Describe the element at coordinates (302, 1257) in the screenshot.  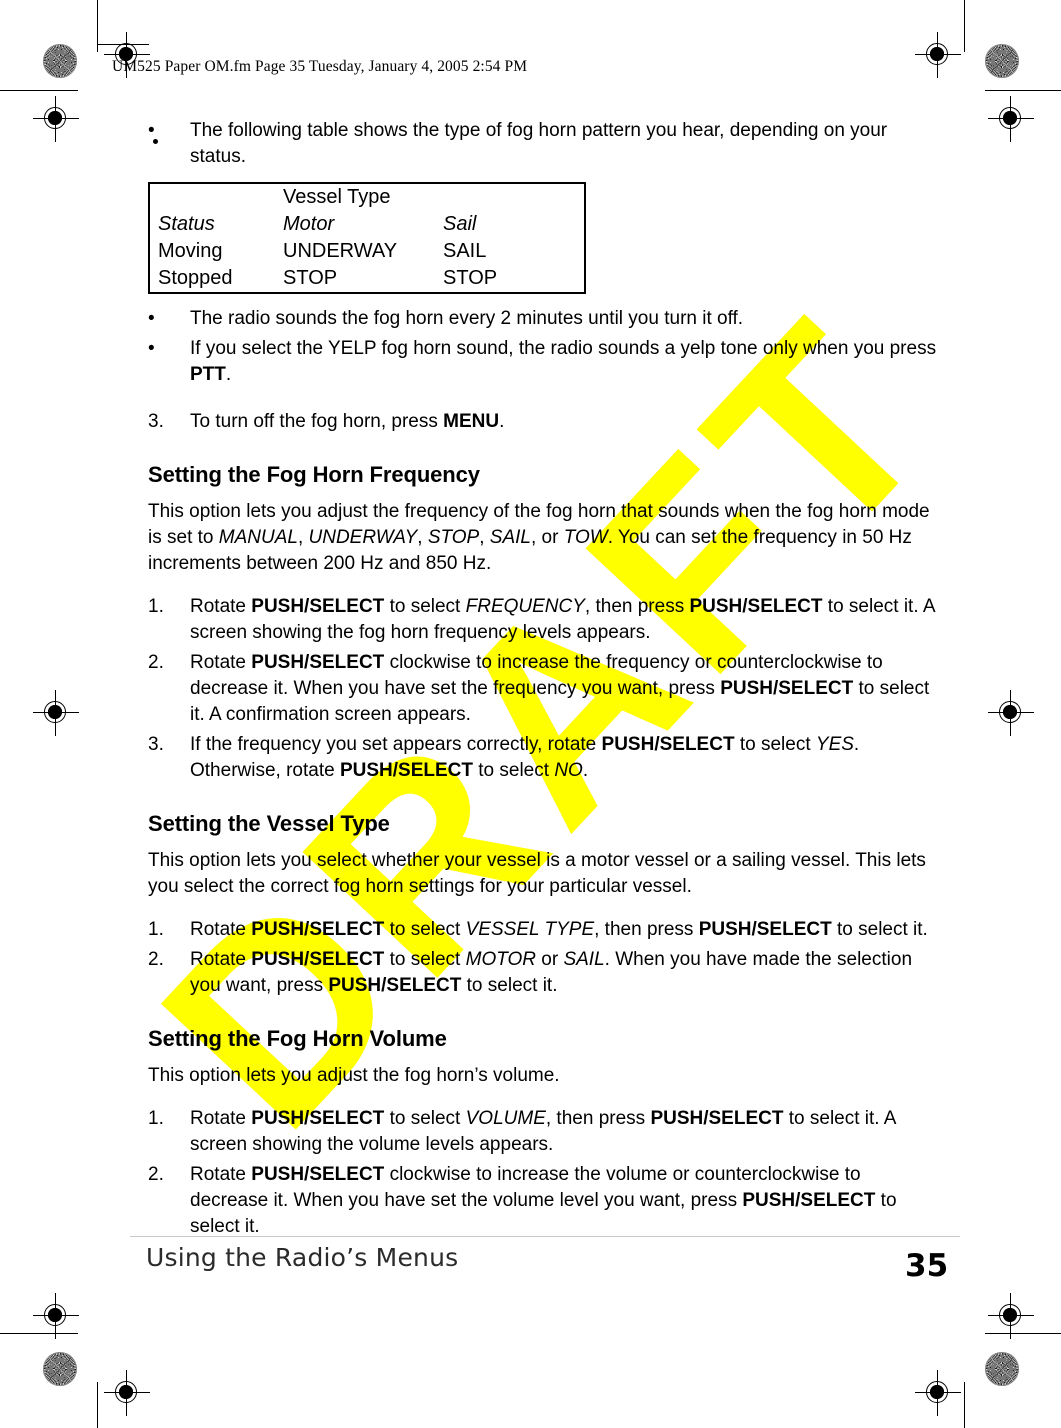
I see `footer-chapter-title: Using the Radio’s Menus` at that location.